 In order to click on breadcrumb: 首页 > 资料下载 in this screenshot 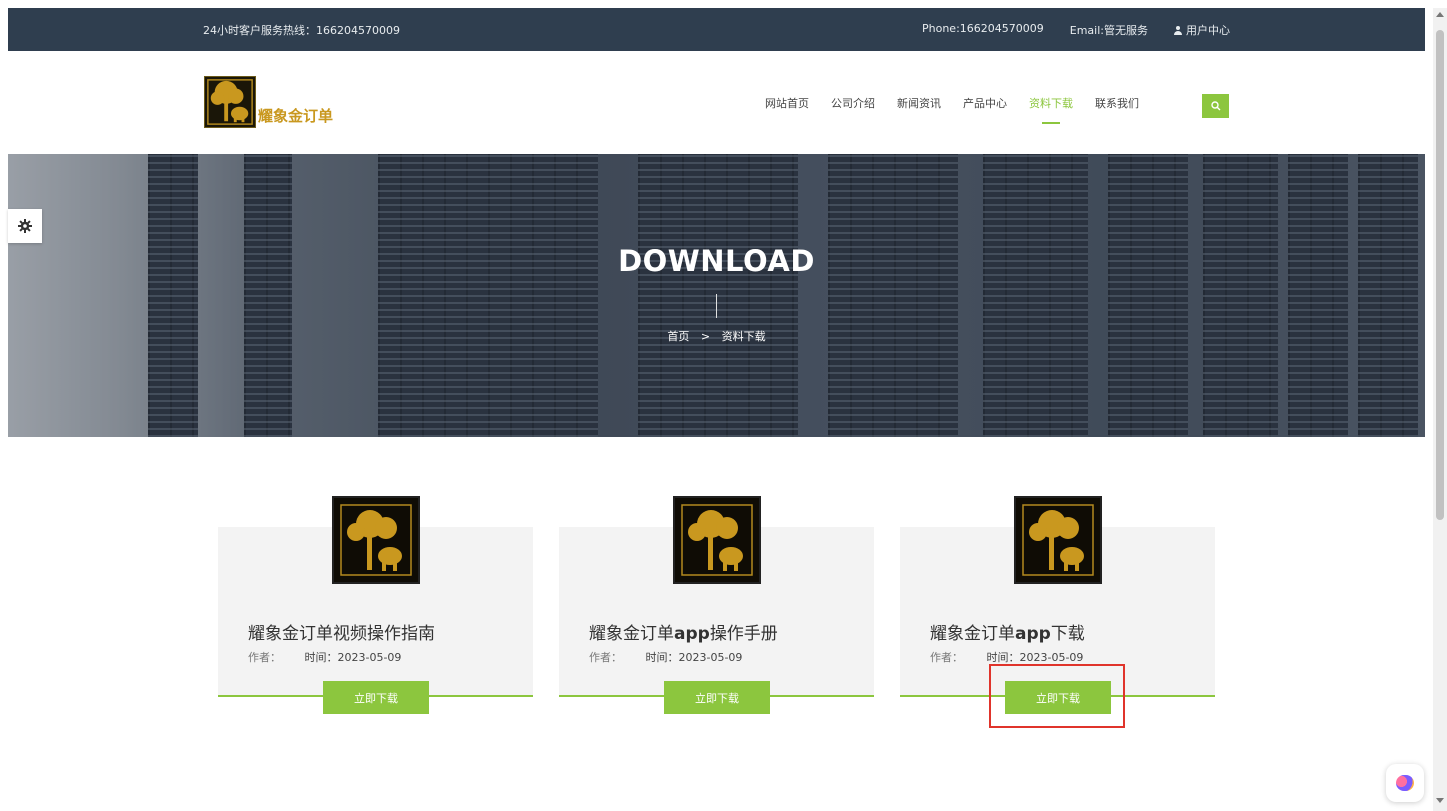, I will do `click(716, 336)`.